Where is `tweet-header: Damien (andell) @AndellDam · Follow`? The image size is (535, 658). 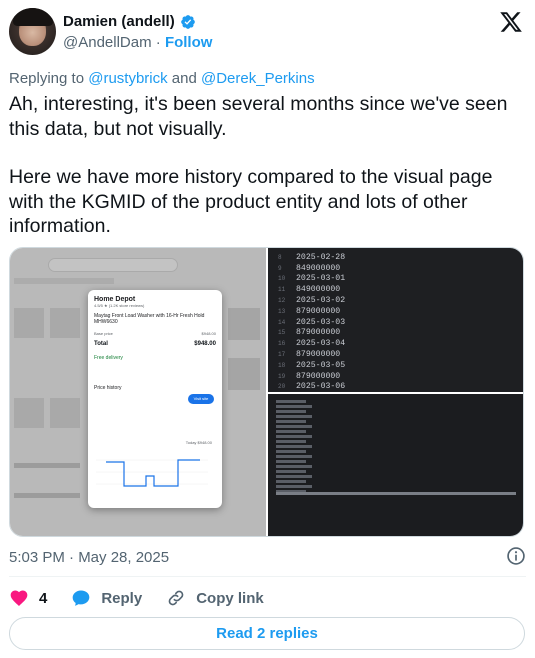
tweet-header: Damien (andell) @AndellDam · Follow is located at coordinates (267, 32).